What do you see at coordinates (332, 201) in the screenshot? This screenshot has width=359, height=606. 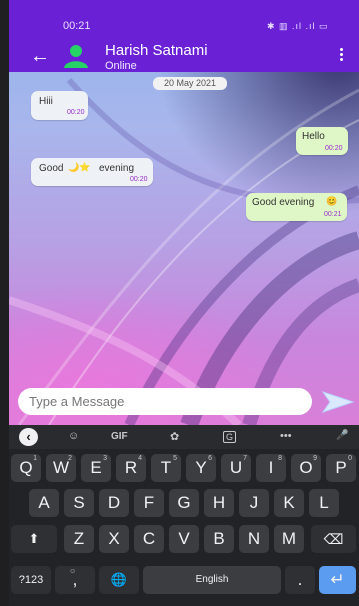 I see `smile-emoji-icon: 😊` at bounding box center [332, 201].